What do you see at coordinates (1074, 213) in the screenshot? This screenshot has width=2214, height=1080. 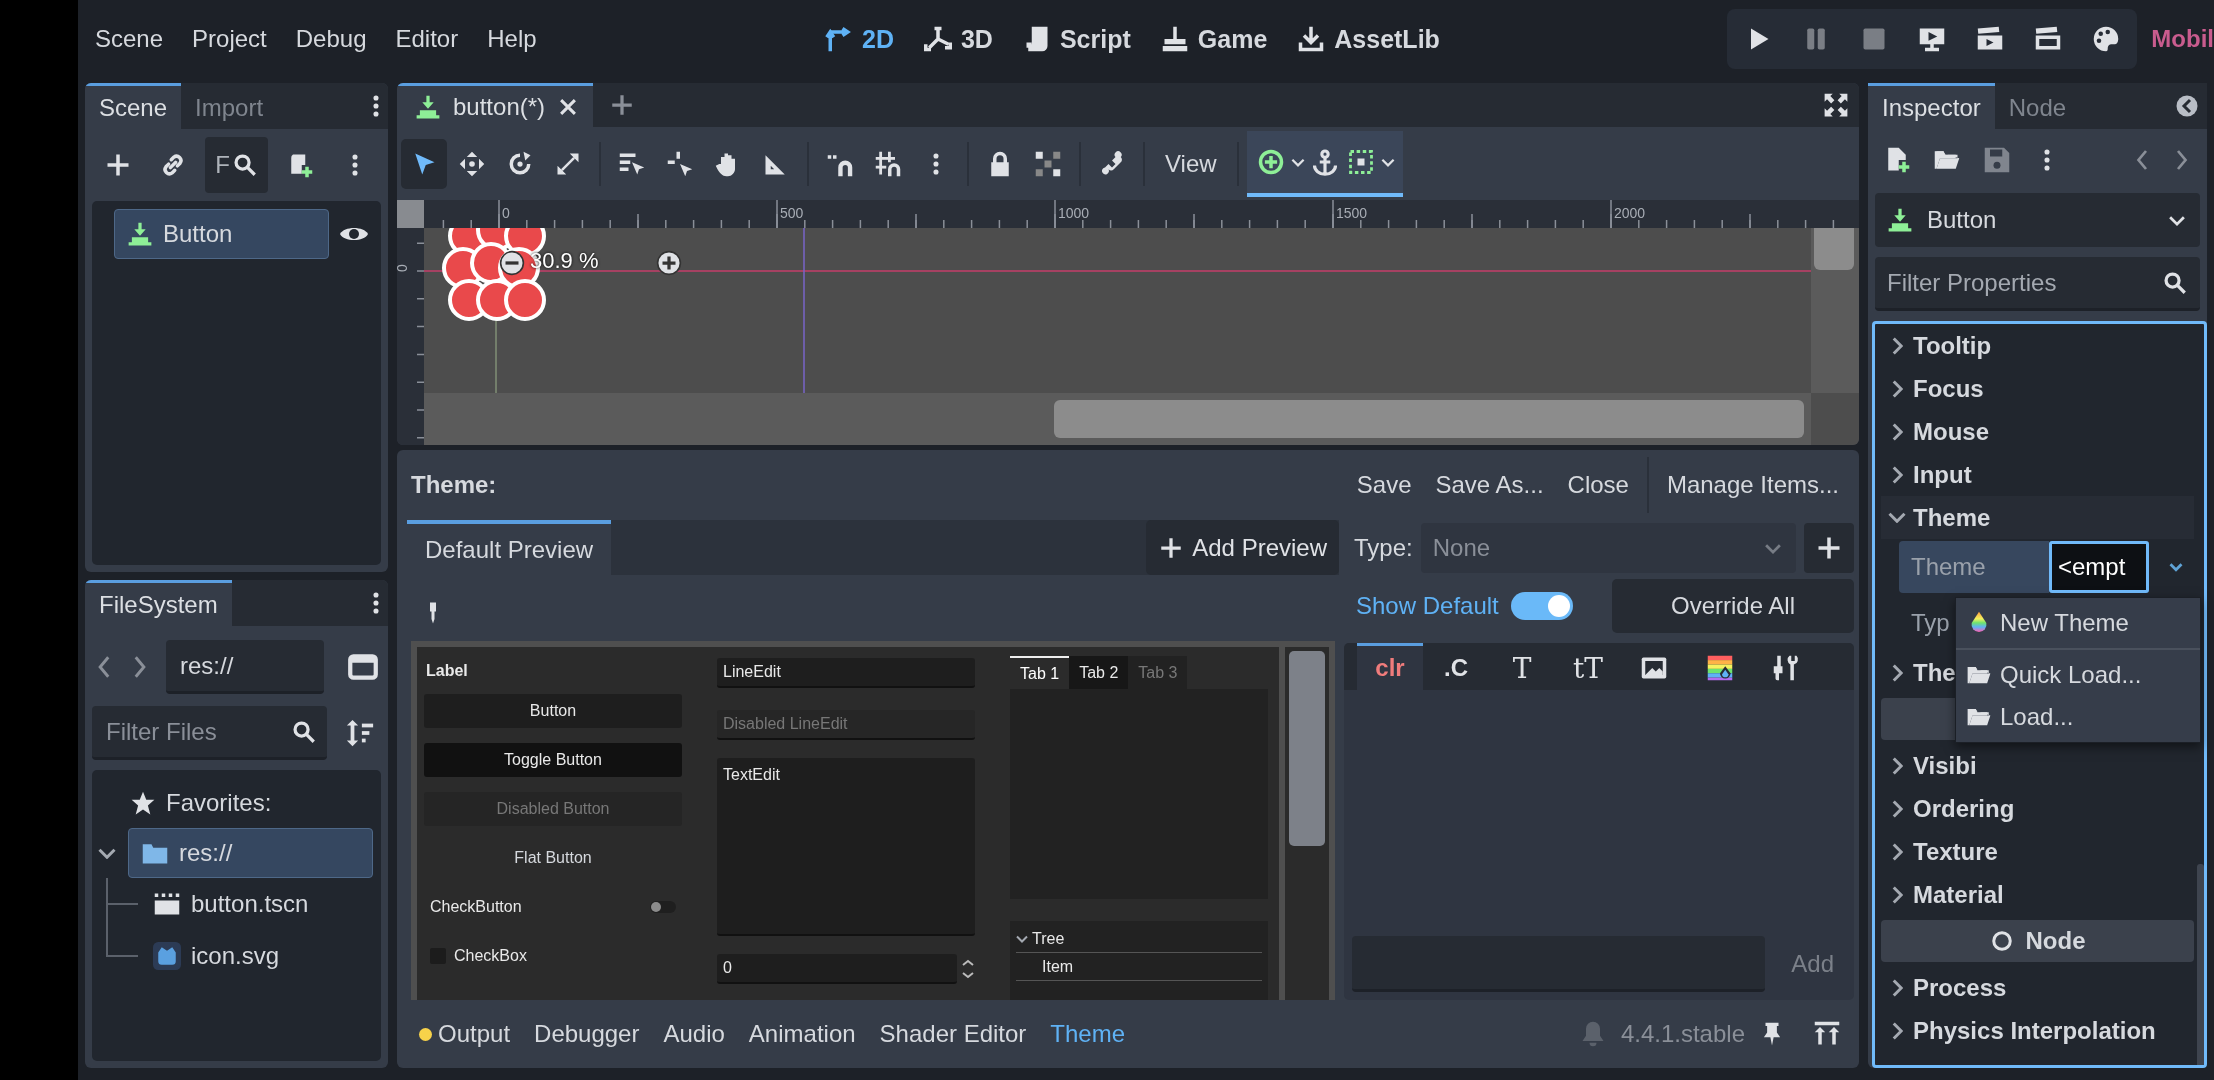 I see `ruler-label: 1000` at bounding box center [1074, 213].